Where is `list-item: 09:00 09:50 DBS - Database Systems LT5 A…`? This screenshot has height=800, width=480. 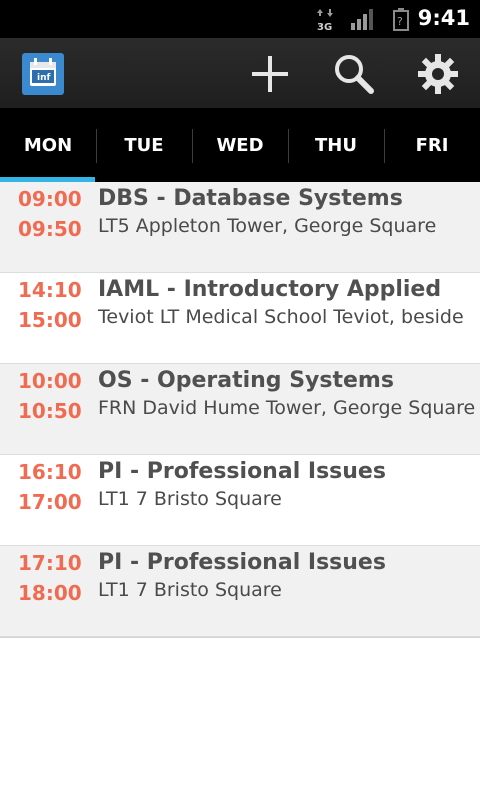 list-item: 09:00 09:50 DBS - Database Systems LT5 A… is located at coordinates (240, 227).